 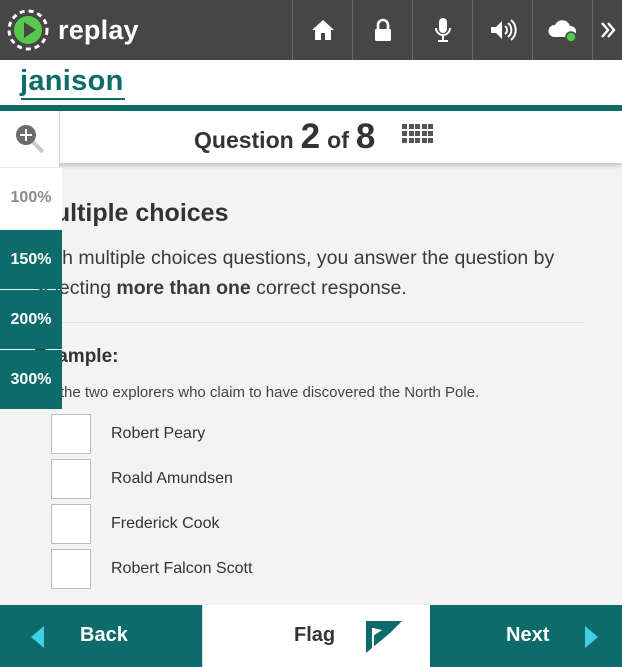 I want to click on flag-label: Flag, so click(x=315, y=635).